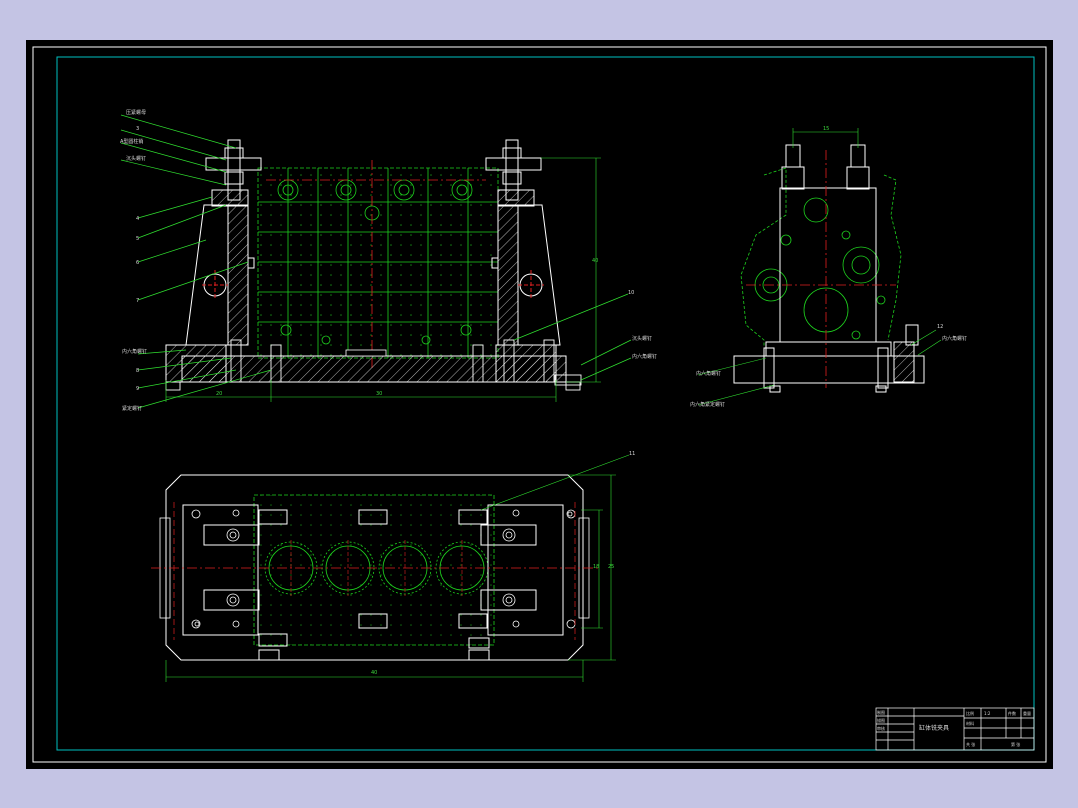 Image resolution: width=1078 pixels, height=808 pixels. Describe the element at coordinates (987, 713) in the screenshot. I see `tb-cell-1: 1:2` at that location.